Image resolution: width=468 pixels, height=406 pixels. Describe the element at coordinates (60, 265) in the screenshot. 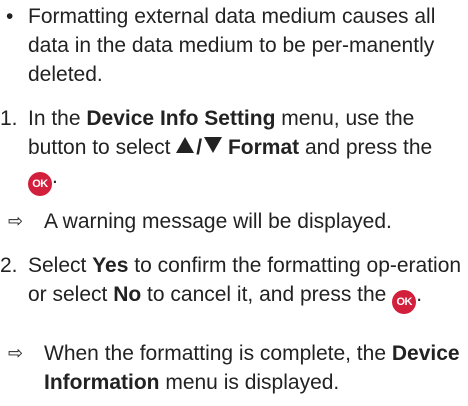

I see `step-2-text-a: Select` at that location.